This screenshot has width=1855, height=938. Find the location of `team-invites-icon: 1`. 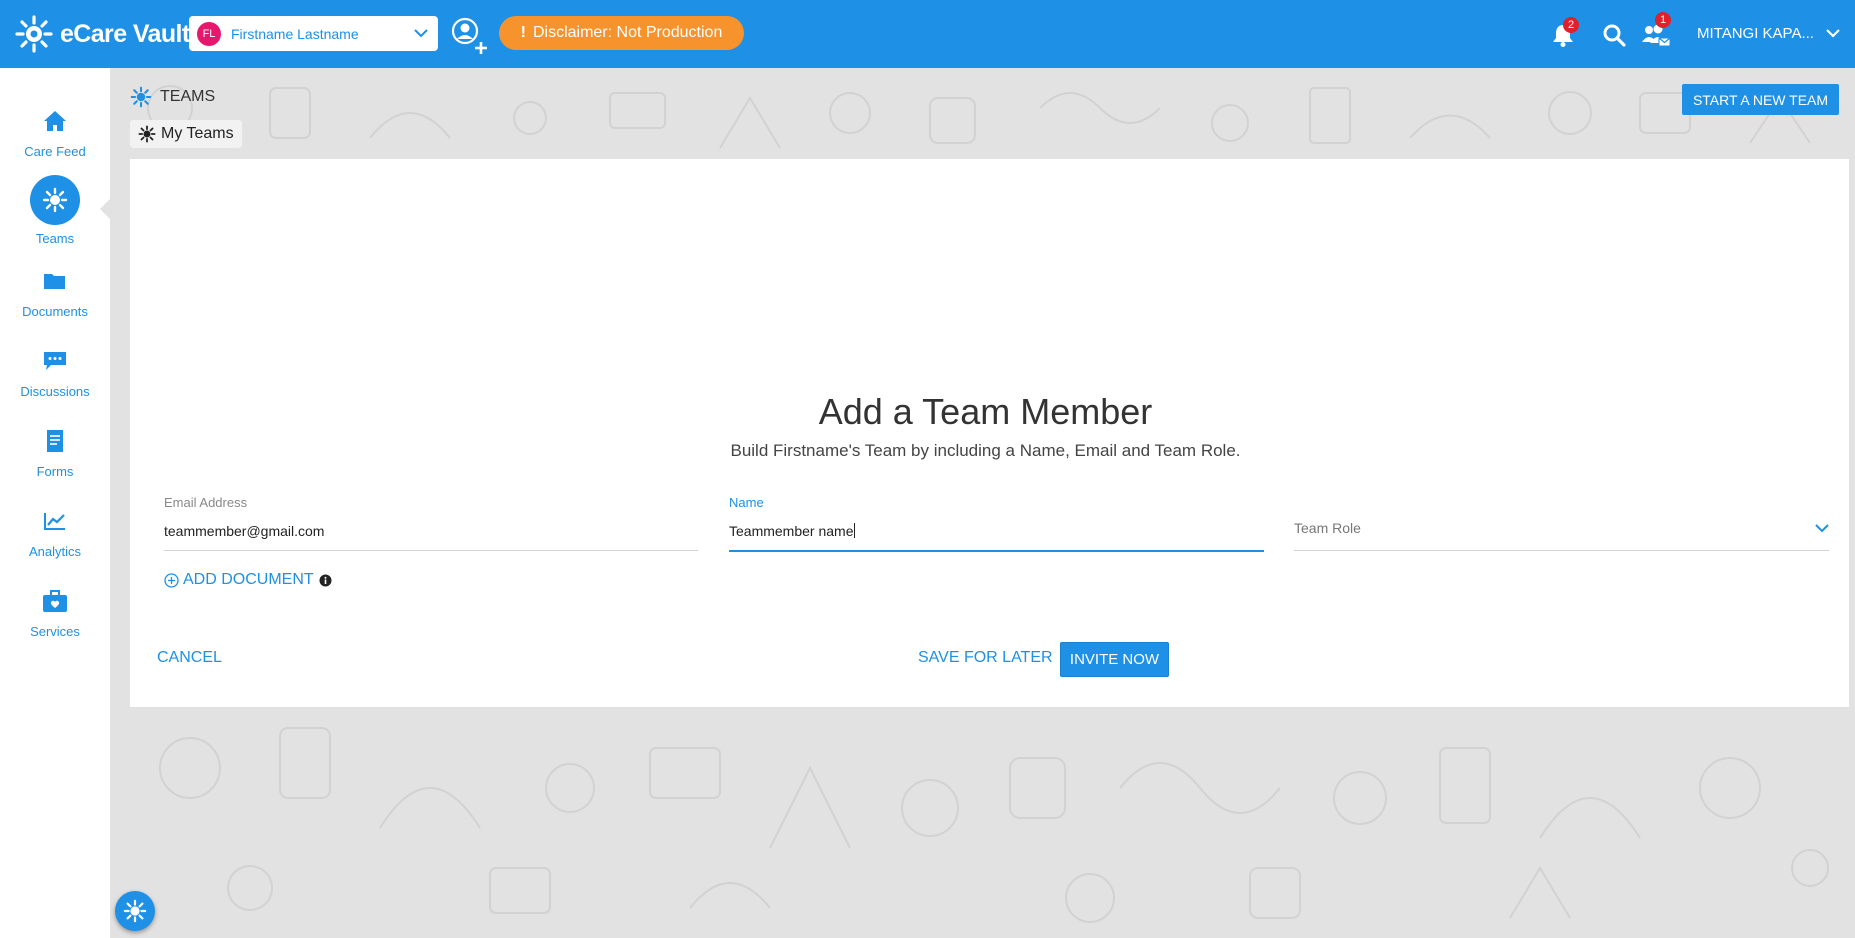

team-invites-icon: 1 is located at coordinates (1656, 30).